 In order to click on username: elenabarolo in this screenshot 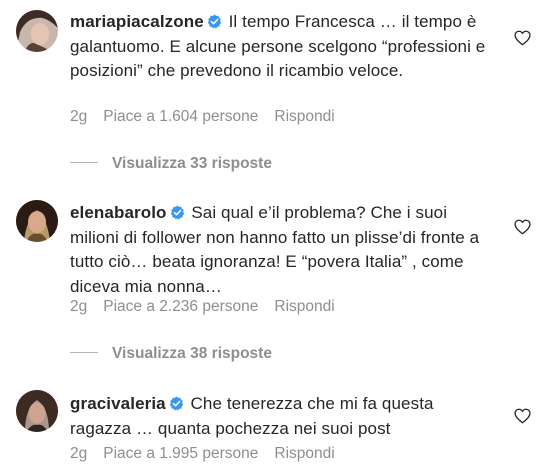, I will do `click(118, 212)`.